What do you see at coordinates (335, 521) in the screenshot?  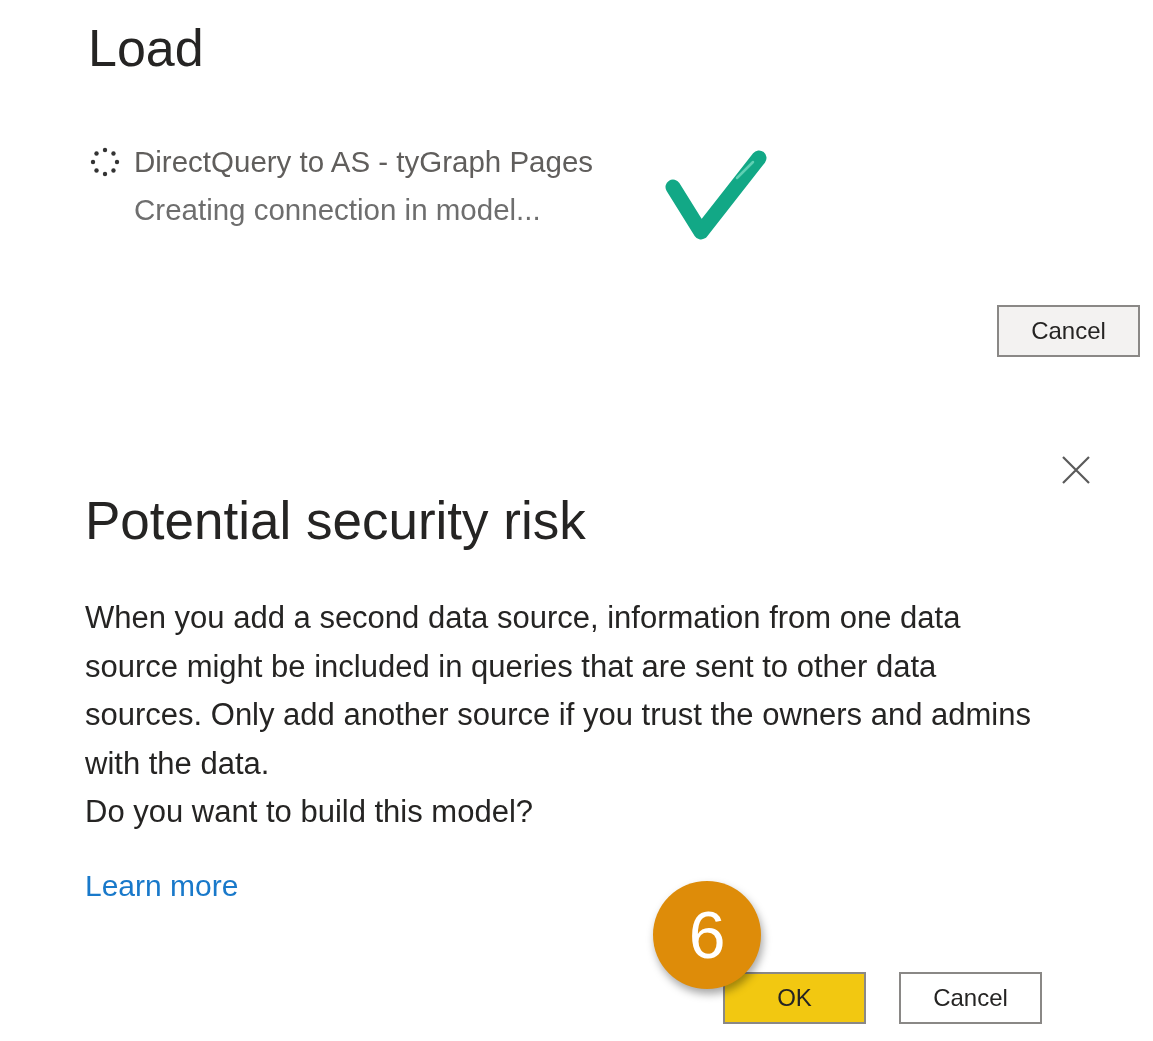 I see `dialog-title: Potential security risk` at bounding box center [335, 521].